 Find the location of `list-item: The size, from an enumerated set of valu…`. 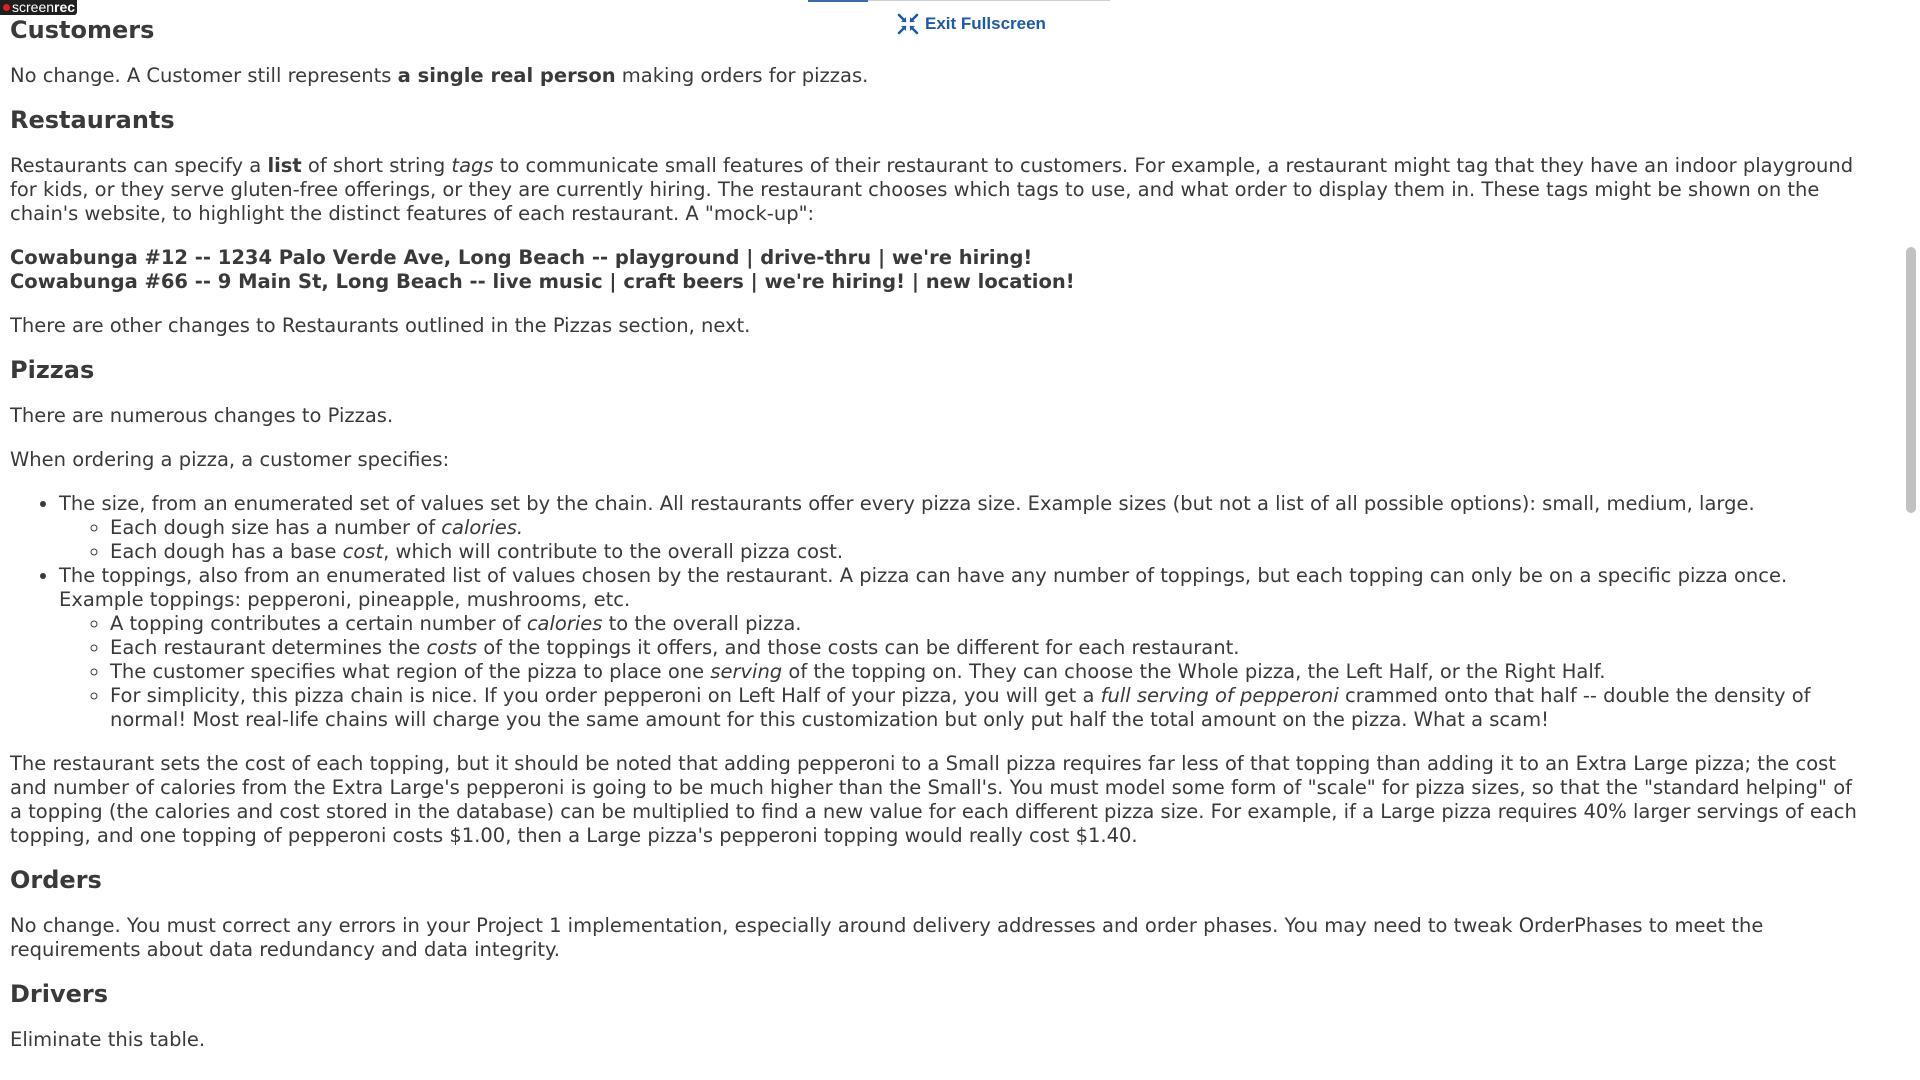

list-item: The size, from an enumerated set of valu… is located at coordinates (964, 528).